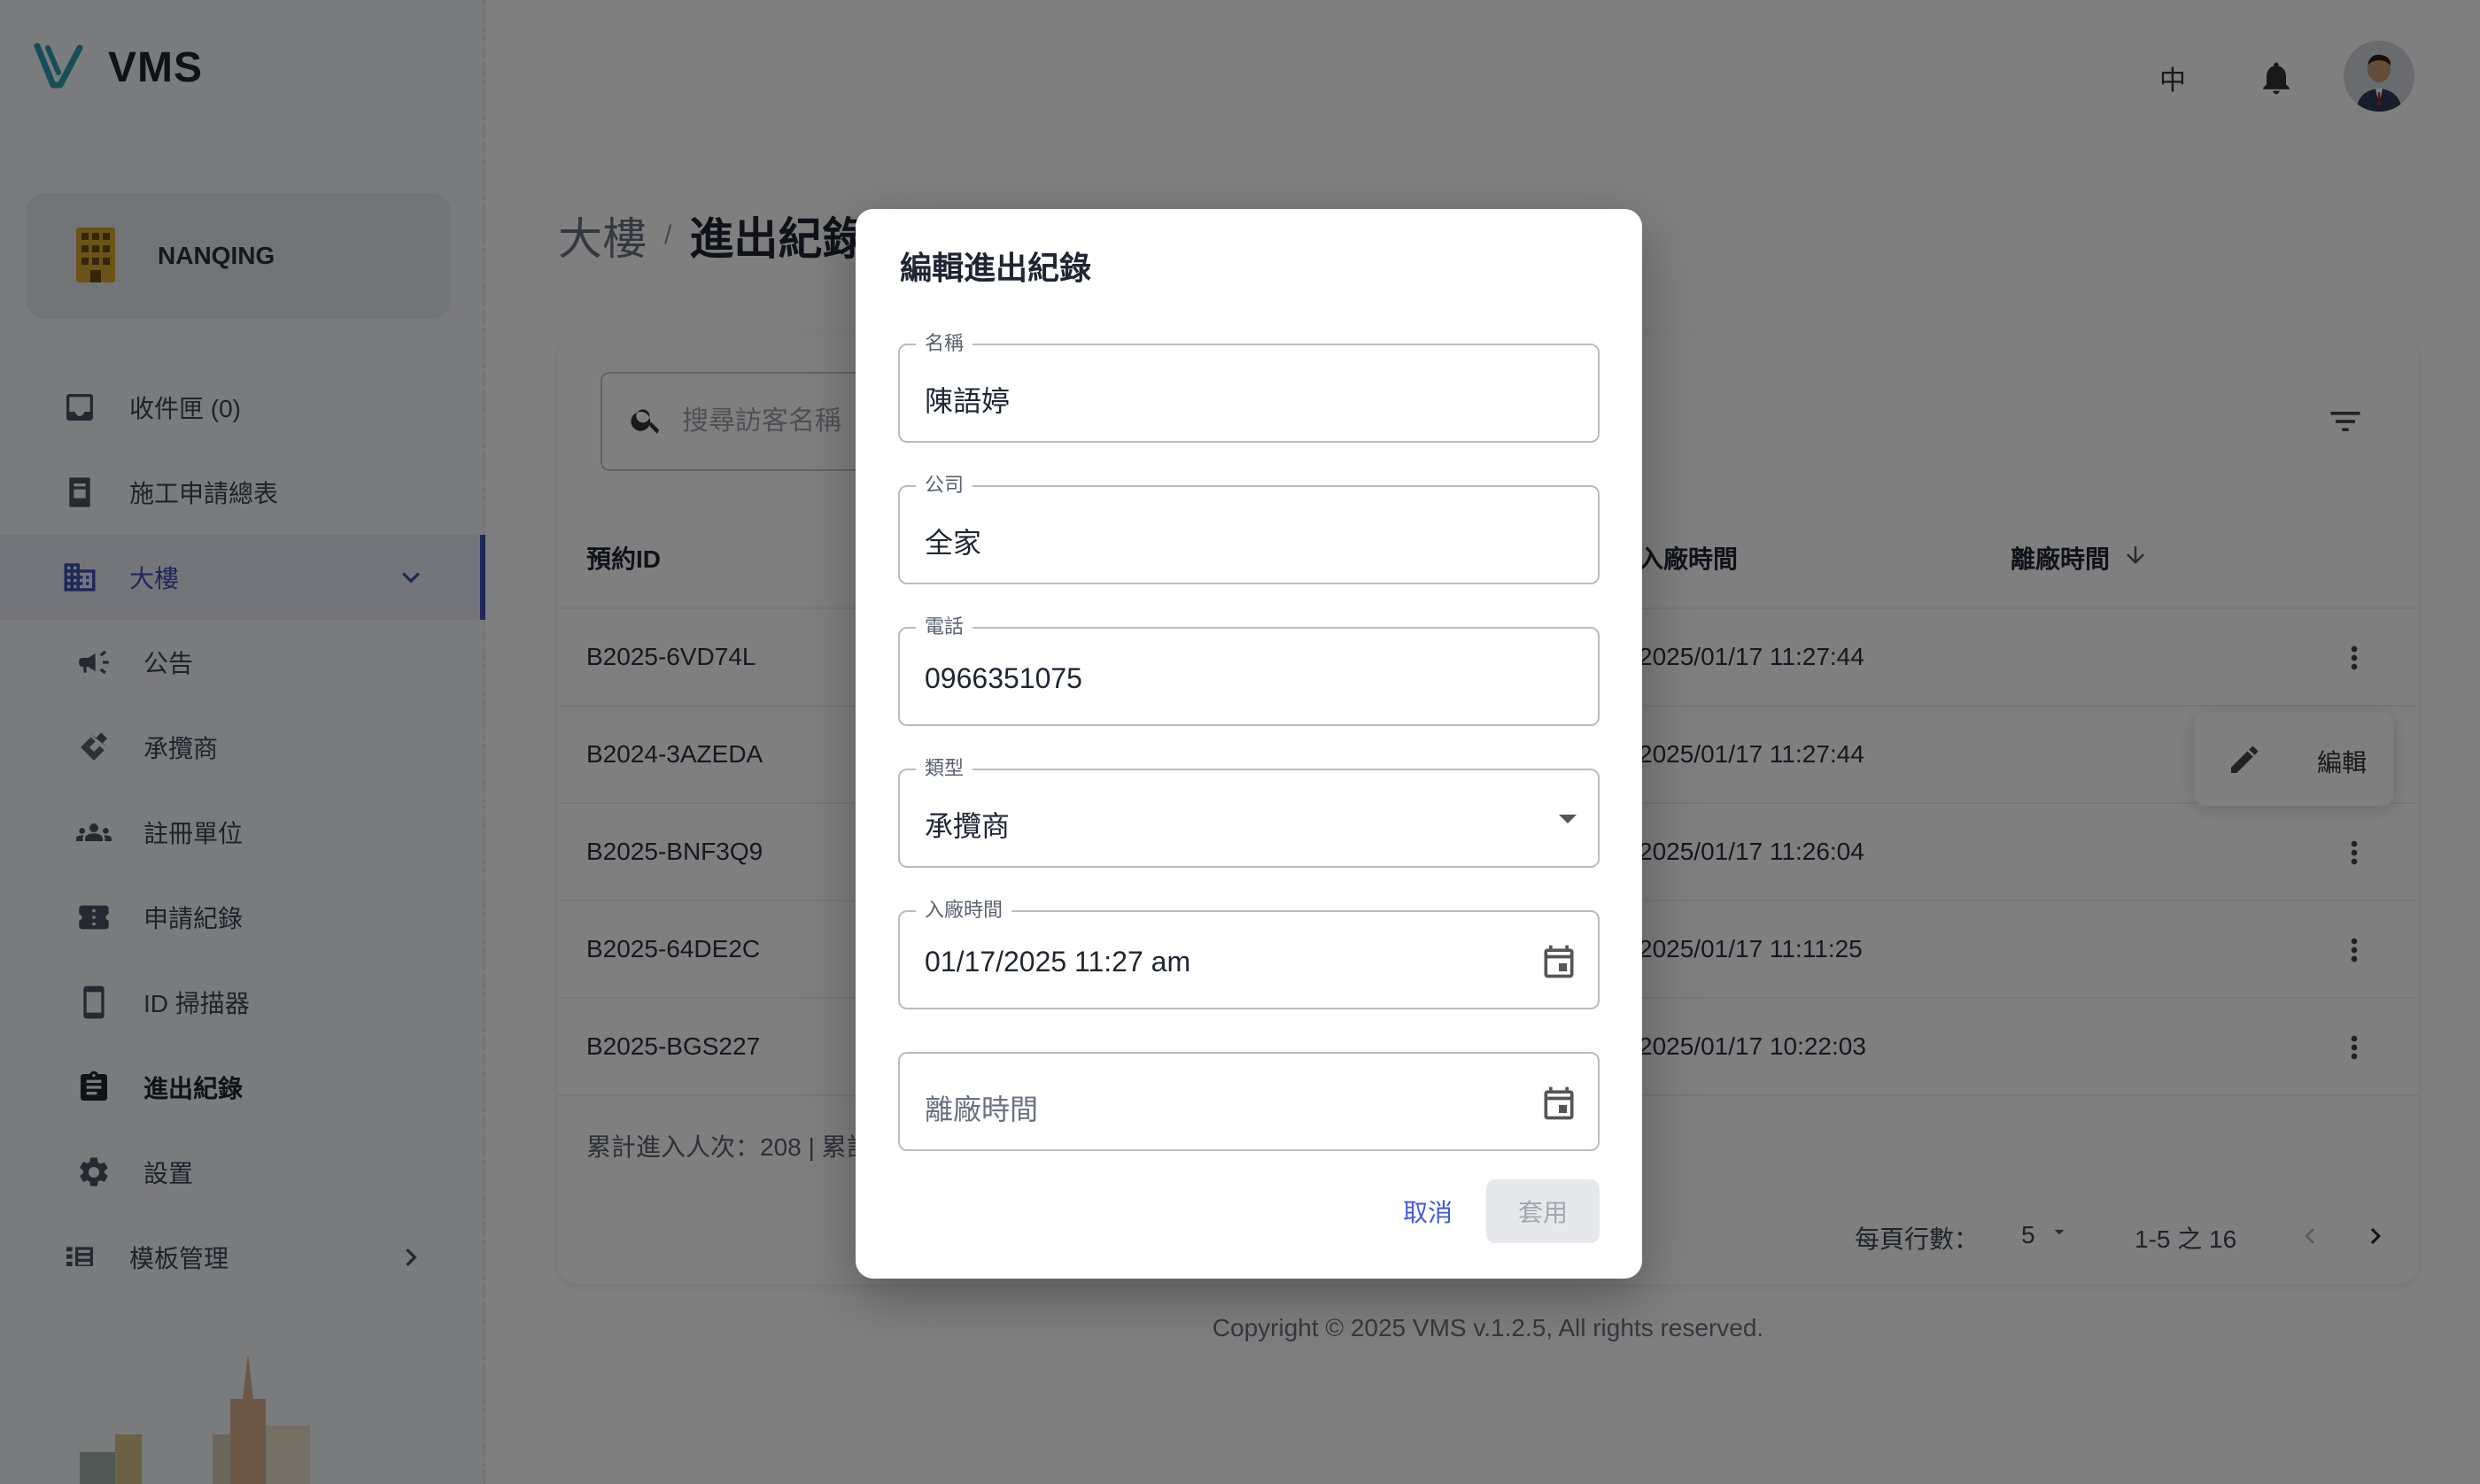 This screenshot has width=2480, height=1484. What do you see at coordinates (1249, 387) in the screenshot?
I see `name-field: 名稱 陳語婷` at bounding box center [1249, 387].